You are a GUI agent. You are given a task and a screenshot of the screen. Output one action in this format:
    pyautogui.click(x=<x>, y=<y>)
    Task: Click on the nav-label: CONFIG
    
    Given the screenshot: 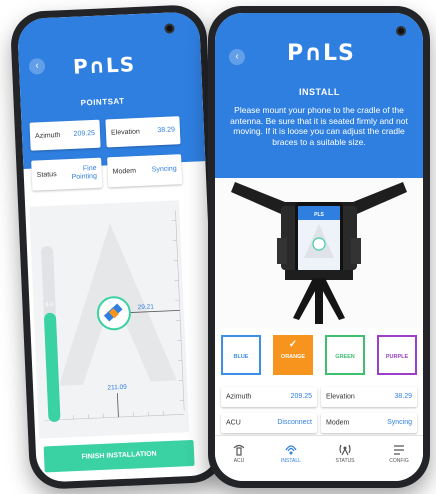 What is the action you would take?
    pyautogui.click(x=399, y=461)
    